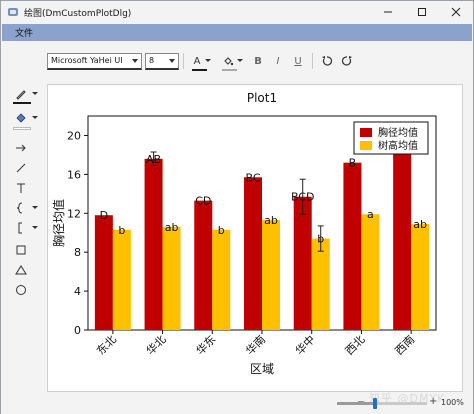 This screenshot has height=414, width=474. What do you see at coordinates (25, 208) in the screenshot?
I see `brace-tool-button` at bounding box center [25, 208].